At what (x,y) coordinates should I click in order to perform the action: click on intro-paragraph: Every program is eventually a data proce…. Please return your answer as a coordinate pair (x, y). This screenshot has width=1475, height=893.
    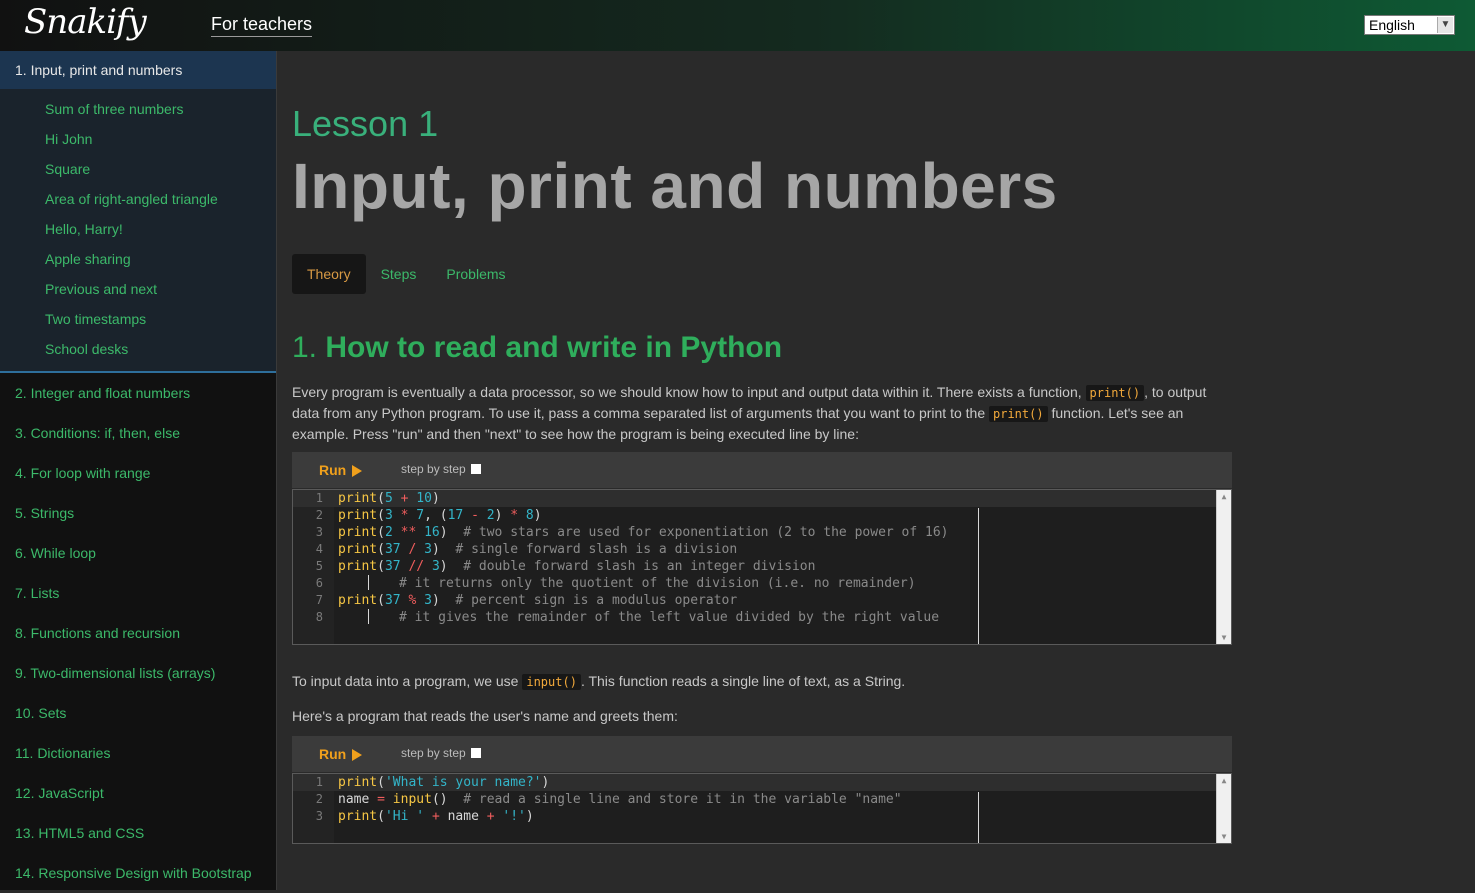
    Looking at the image, I should click on (762, 413).